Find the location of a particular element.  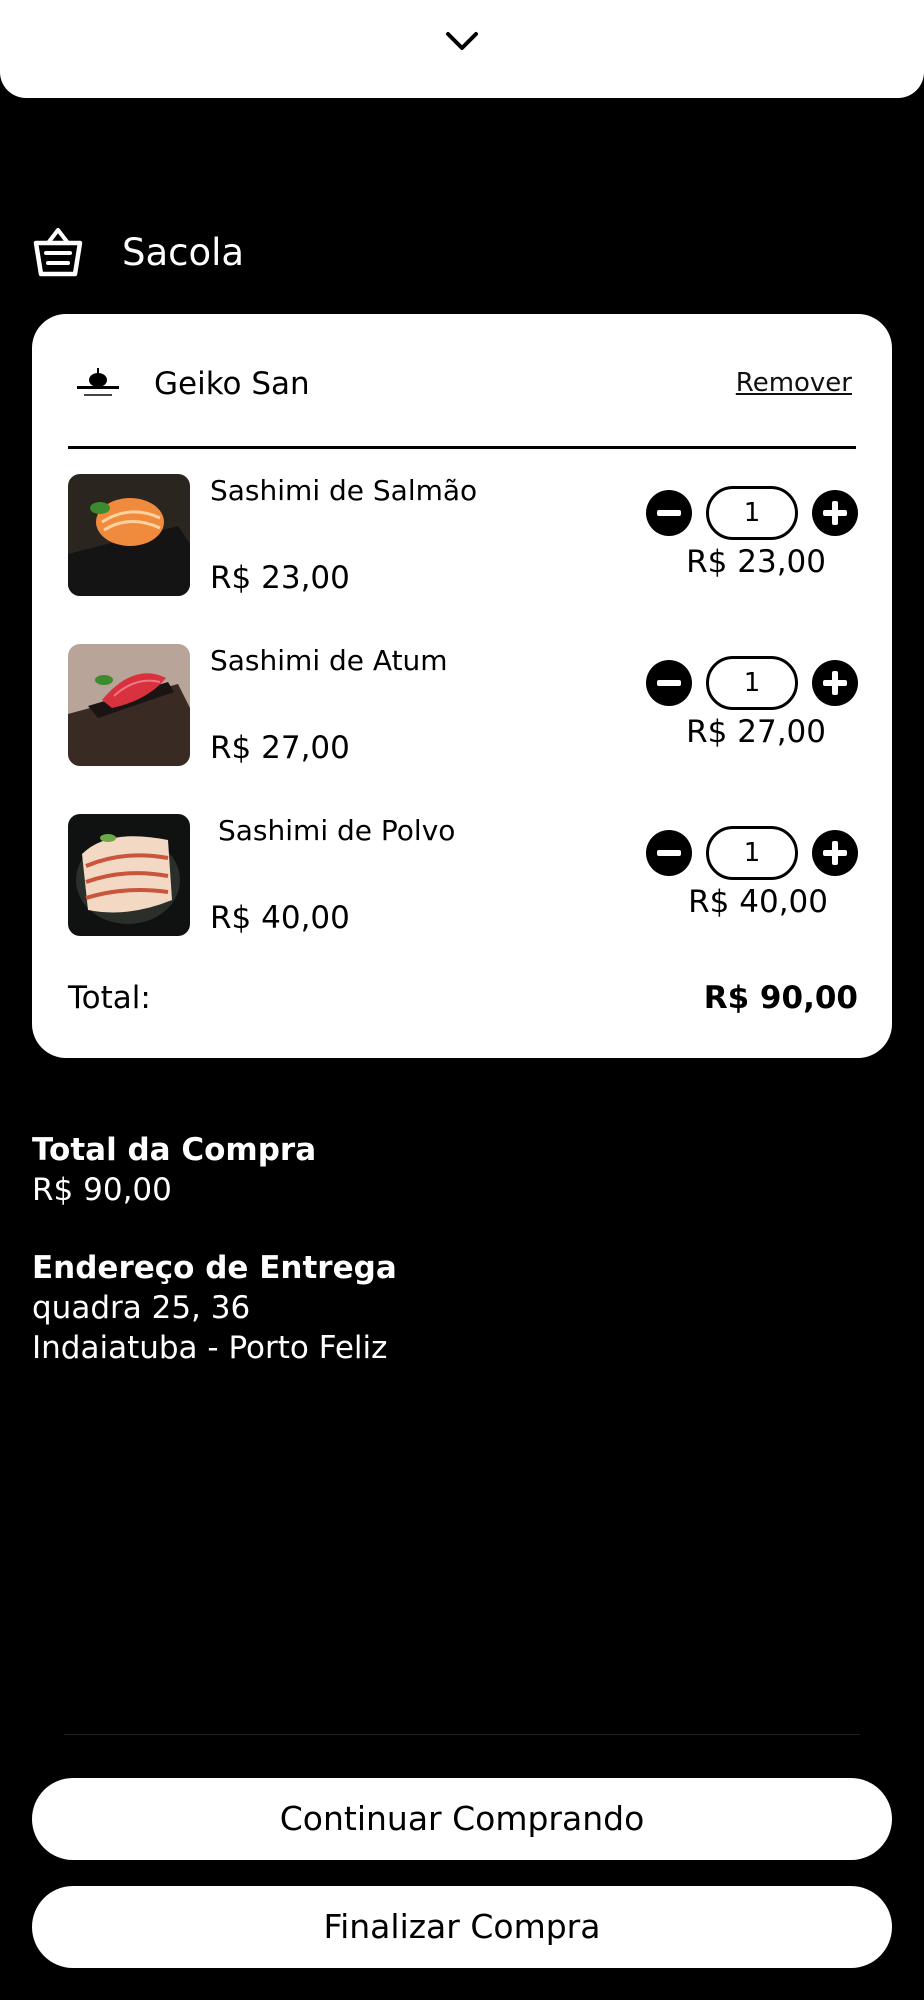

continue-shopping-button: Continuar Comprando is located at coordinates (462, 1819).